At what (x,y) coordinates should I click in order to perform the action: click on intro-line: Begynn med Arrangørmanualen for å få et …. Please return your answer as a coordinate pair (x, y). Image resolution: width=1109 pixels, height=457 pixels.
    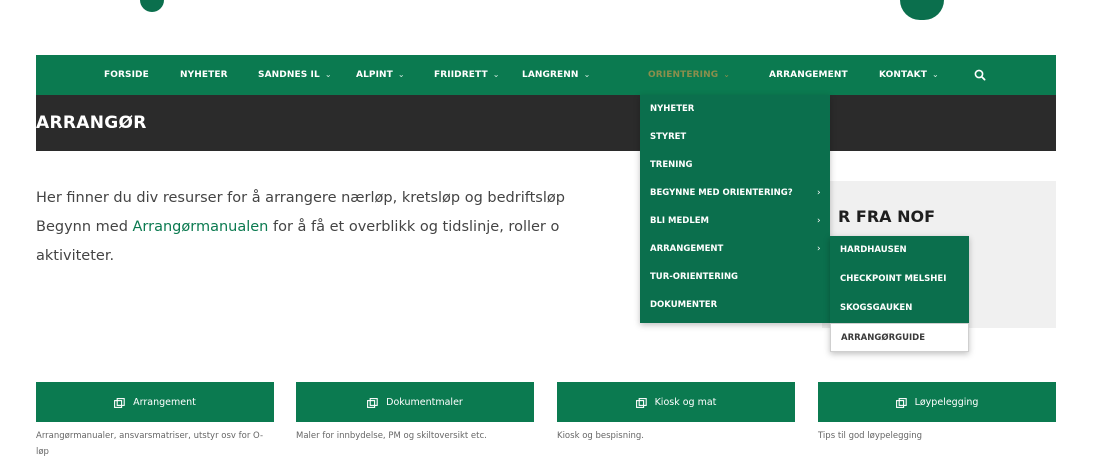
    Looking at the image, I should click on (298, 227).